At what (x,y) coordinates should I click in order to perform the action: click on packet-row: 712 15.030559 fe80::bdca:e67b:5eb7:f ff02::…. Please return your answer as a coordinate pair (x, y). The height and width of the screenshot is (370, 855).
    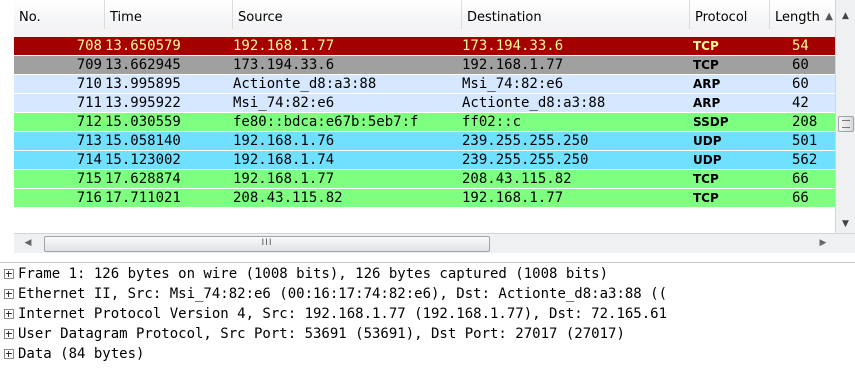
    Looking at the image, I should click on (424, 122).